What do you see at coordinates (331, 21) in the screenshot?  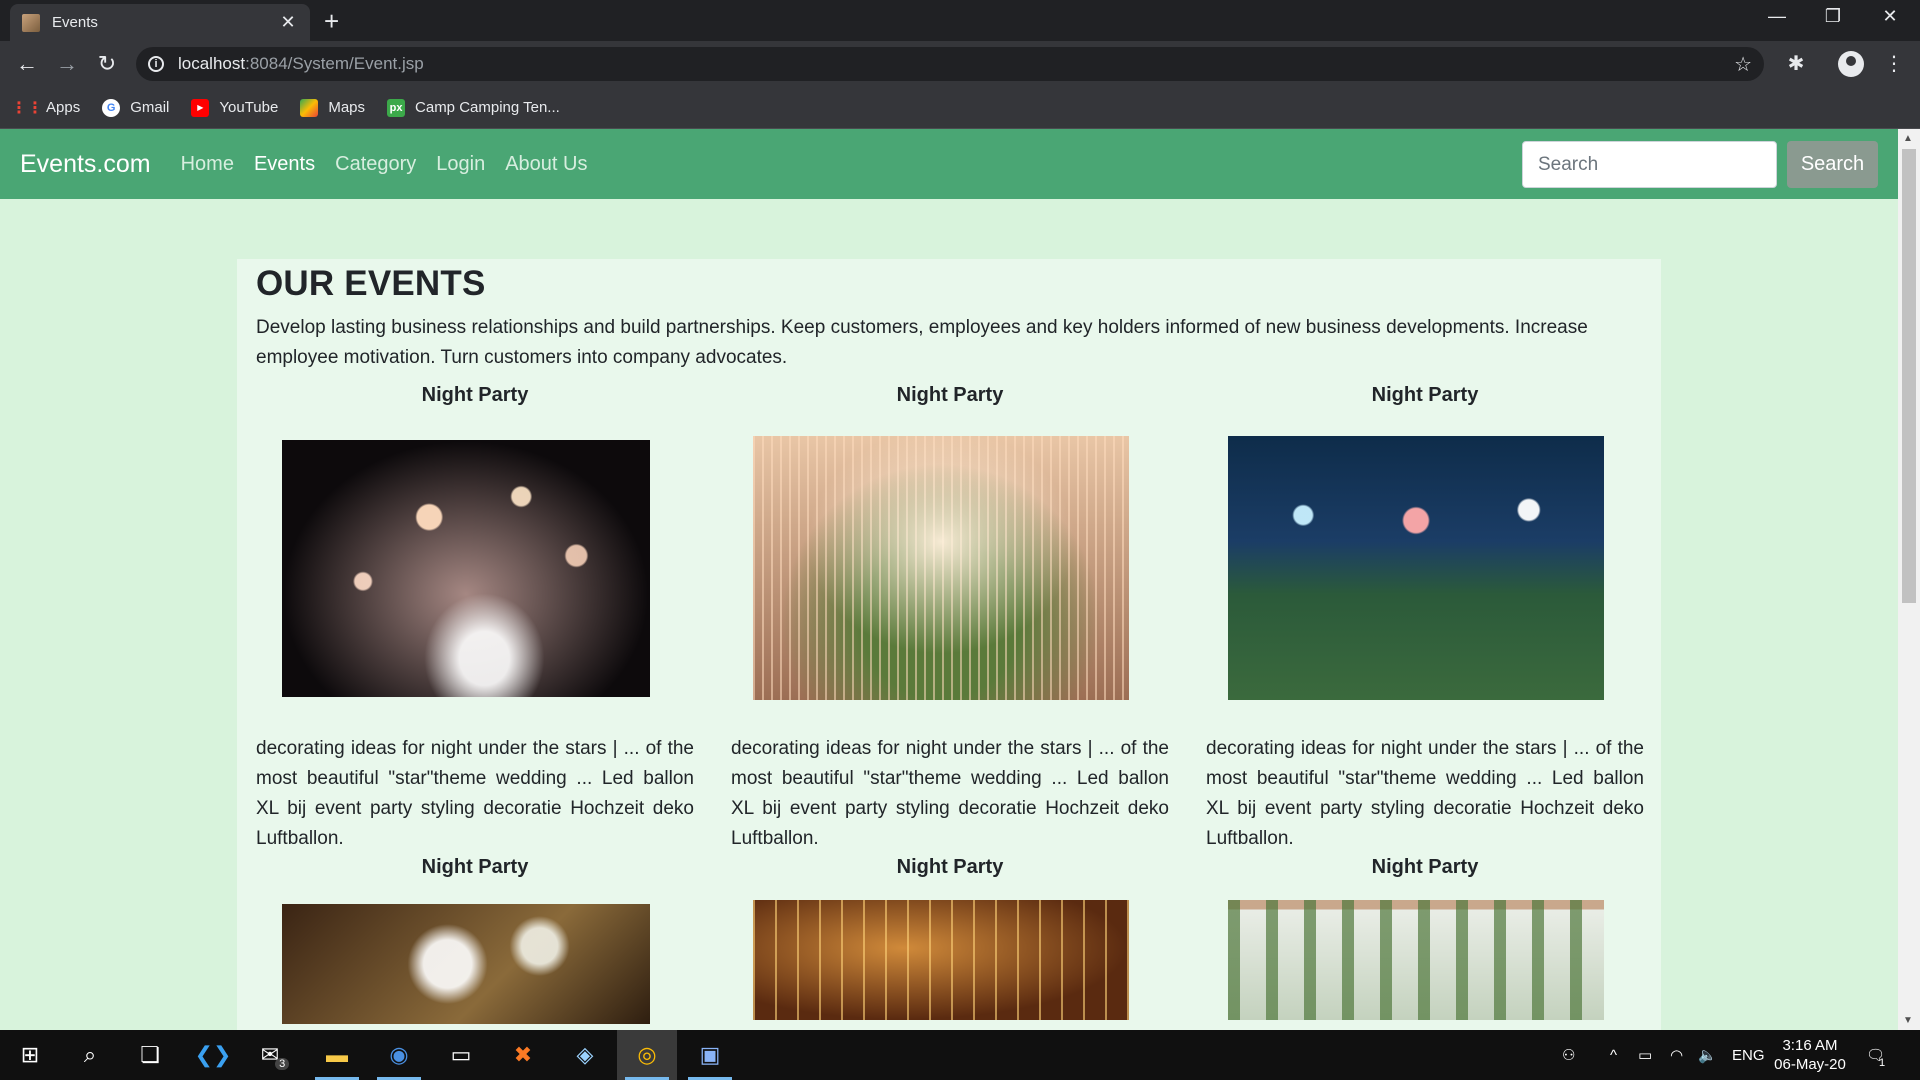 I see `new-tab-icon: +` at bounding box center [331, 21].